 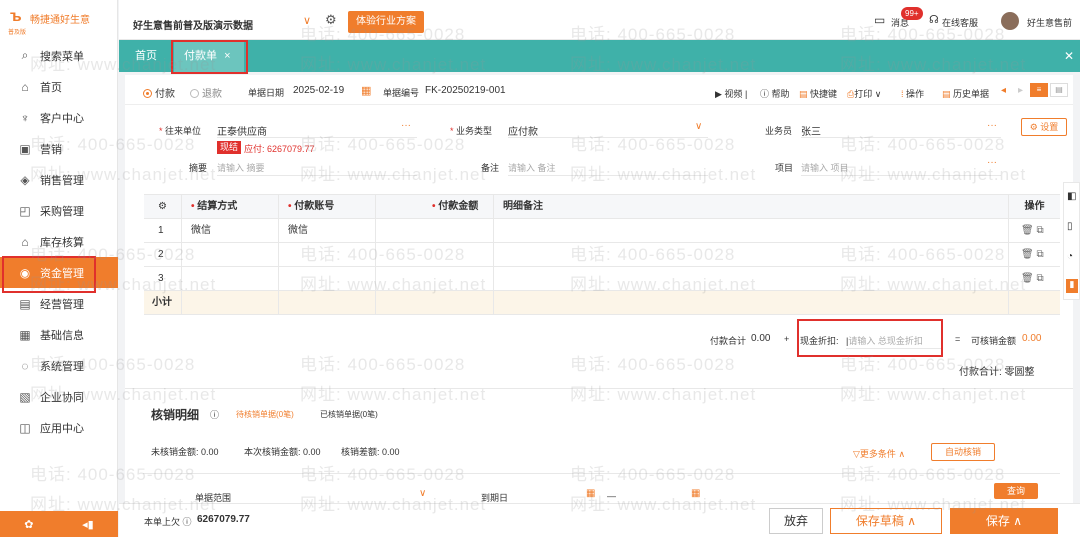 I want to click on table-row: 2 🗑 ⧉, so click(x=602, y=255).